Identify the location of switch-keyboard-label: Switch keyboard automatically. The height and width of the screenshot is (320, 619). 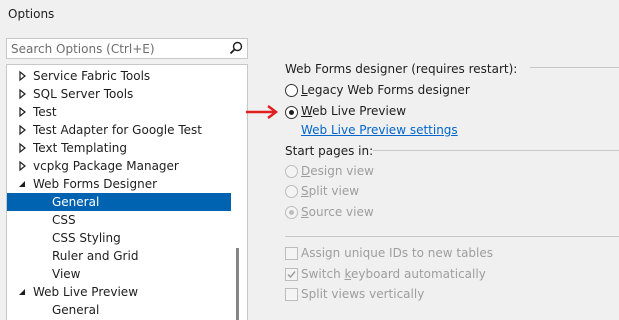
(393, 274).